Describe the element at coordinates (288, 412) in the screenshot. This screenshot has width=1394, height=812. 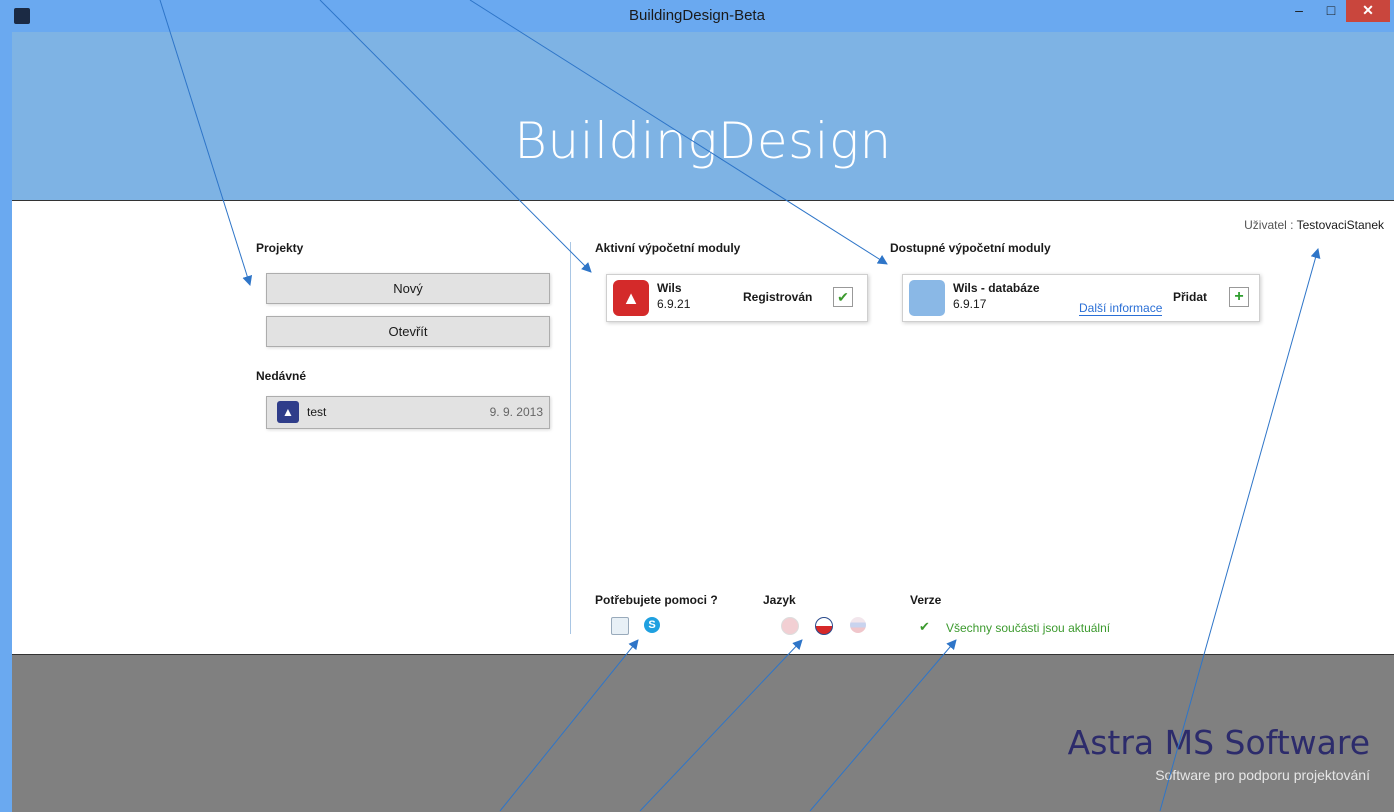
I see `project-icon: ▲` at that location.